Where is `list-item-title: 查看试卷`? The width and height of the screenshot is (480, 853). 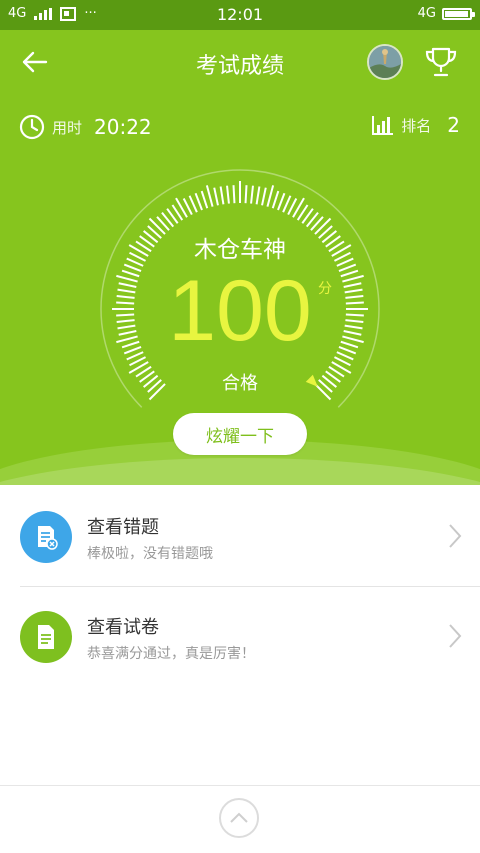 list-item-title: 查看试卷 is located at coordinates (123, 627).